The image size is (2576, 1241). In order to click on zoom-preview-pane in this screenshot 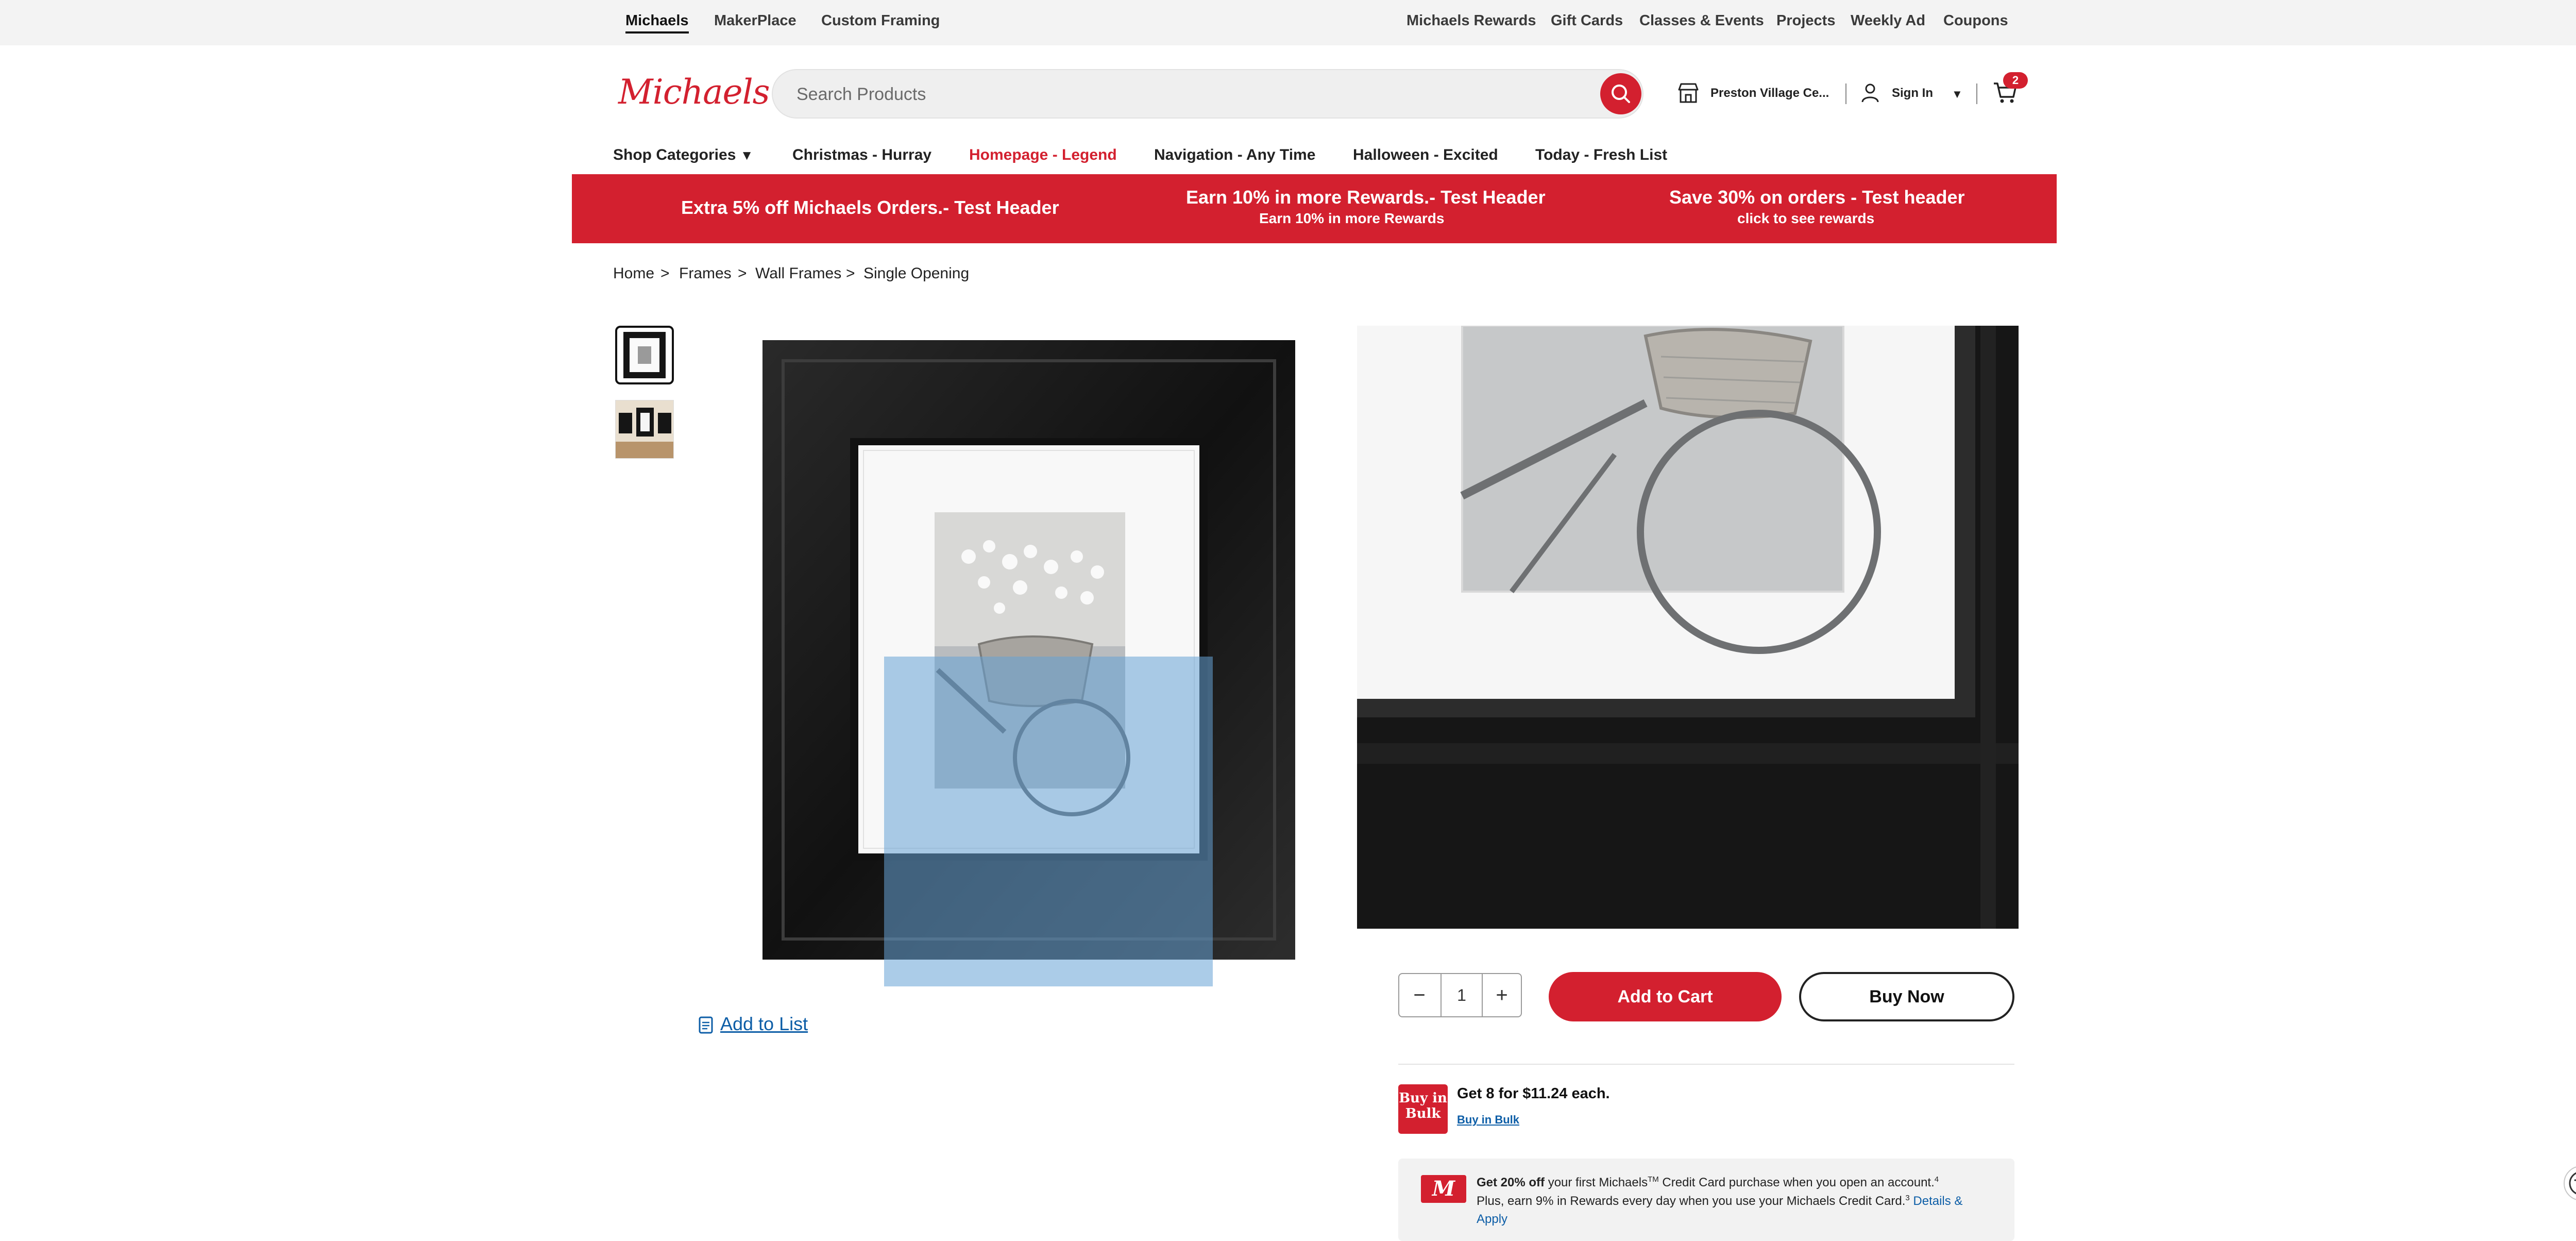, I will do `click(1688, 627)`.